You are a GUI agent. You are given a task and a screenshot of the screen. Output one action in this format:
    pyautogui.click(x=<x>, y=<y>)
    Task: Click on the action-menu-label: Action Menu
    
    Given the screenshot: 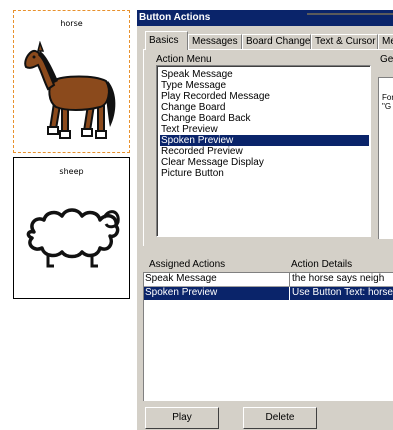 What is the action you would take?
    pyautogui.click(x=184, y=59)
    